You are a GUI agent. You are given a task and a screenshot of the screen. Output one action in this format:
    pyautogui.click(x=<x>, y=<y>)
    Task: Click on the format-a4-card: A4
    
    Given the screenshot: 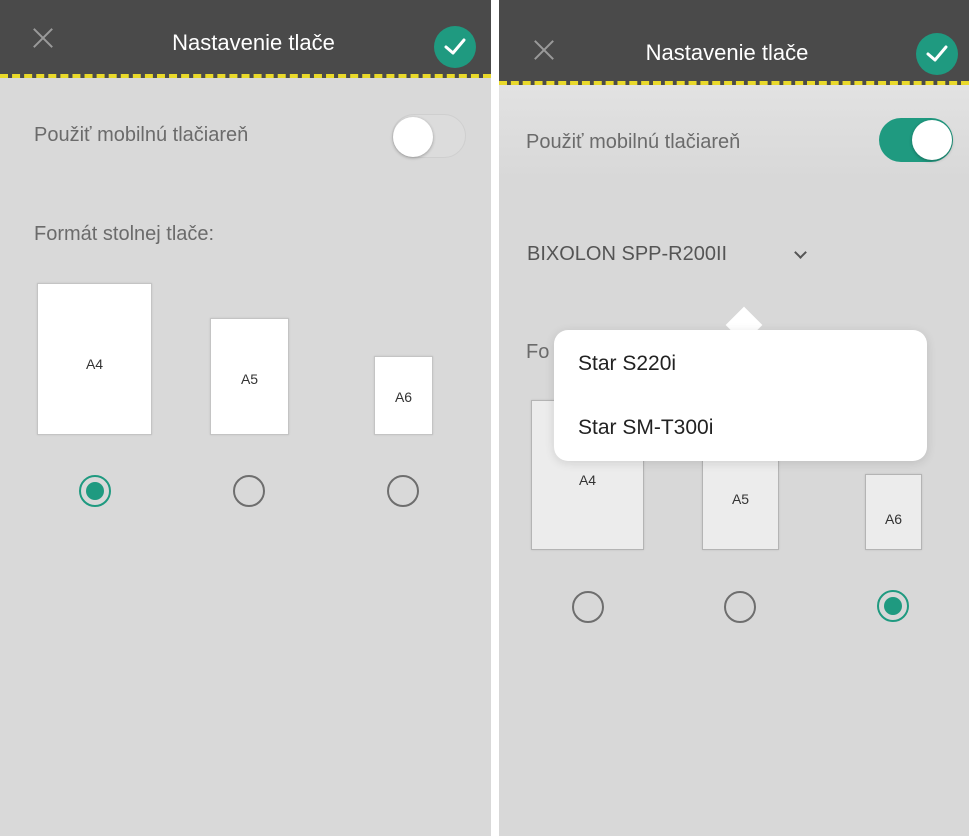 What is the action you would take?
    pyautogui.click(x=94, y=359)
    